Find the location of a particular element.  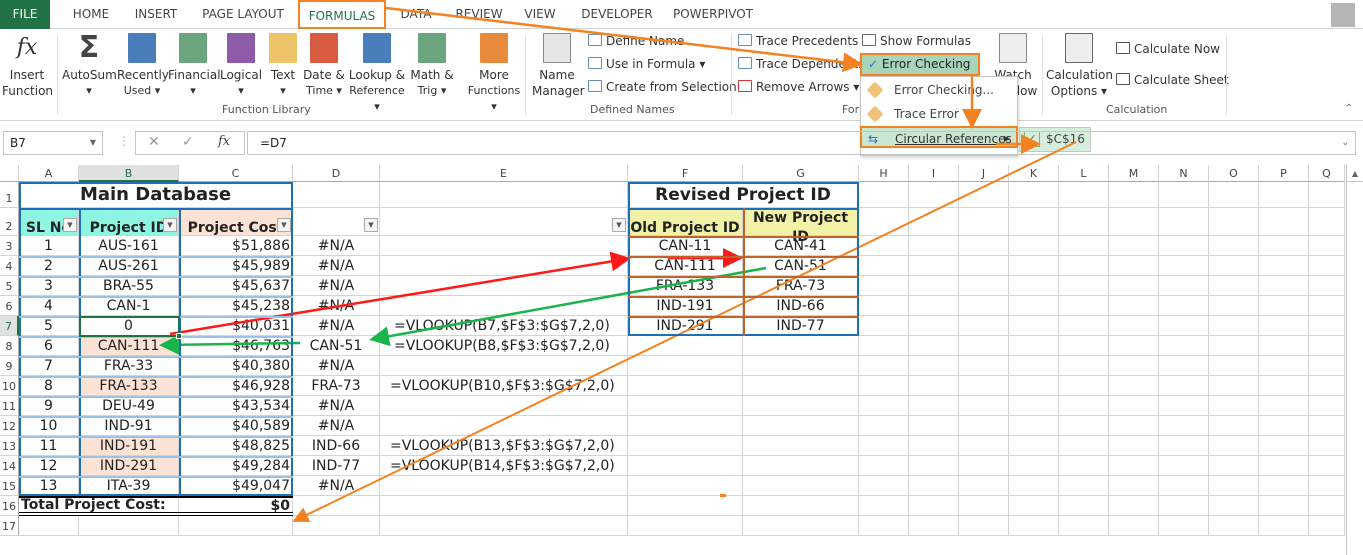

cell-A15: 13 is located at coordinates (49, 486).